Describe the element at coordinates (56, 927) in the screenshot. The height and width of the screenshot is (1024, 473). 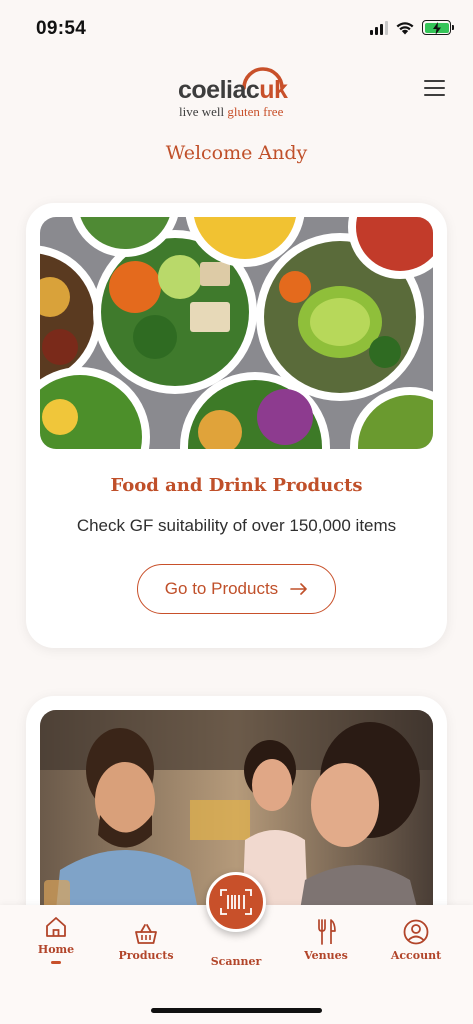
I see `home-icon` at that location.